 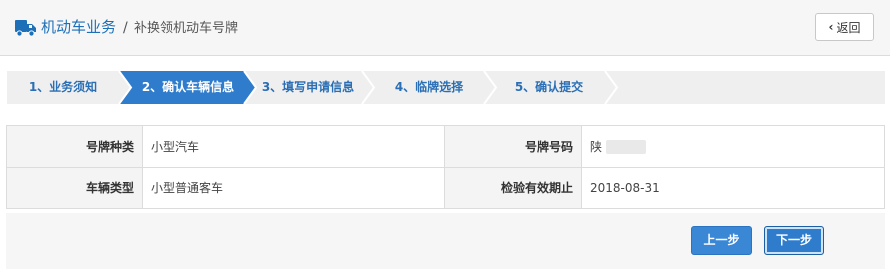 What do you see at coordinates (733, 187) in the screenshot?
I see `inspection-expiry-value: 2018-08-31` at bounding box center [733, 187].